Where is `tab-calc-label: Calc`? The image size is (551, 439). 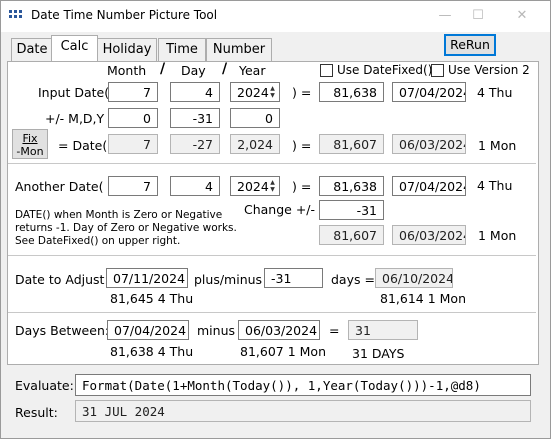 tab-calc-label: Calc is located at coordinates (74, 46).